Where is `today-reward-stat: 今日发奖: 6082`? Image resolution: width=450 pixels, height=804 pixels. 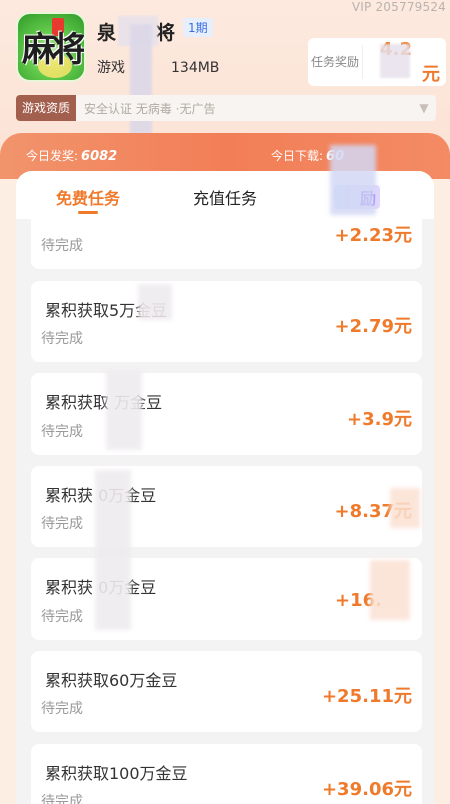
today-reward-stat: 今日发奖: 6082 is located at coordinates (72, 156).